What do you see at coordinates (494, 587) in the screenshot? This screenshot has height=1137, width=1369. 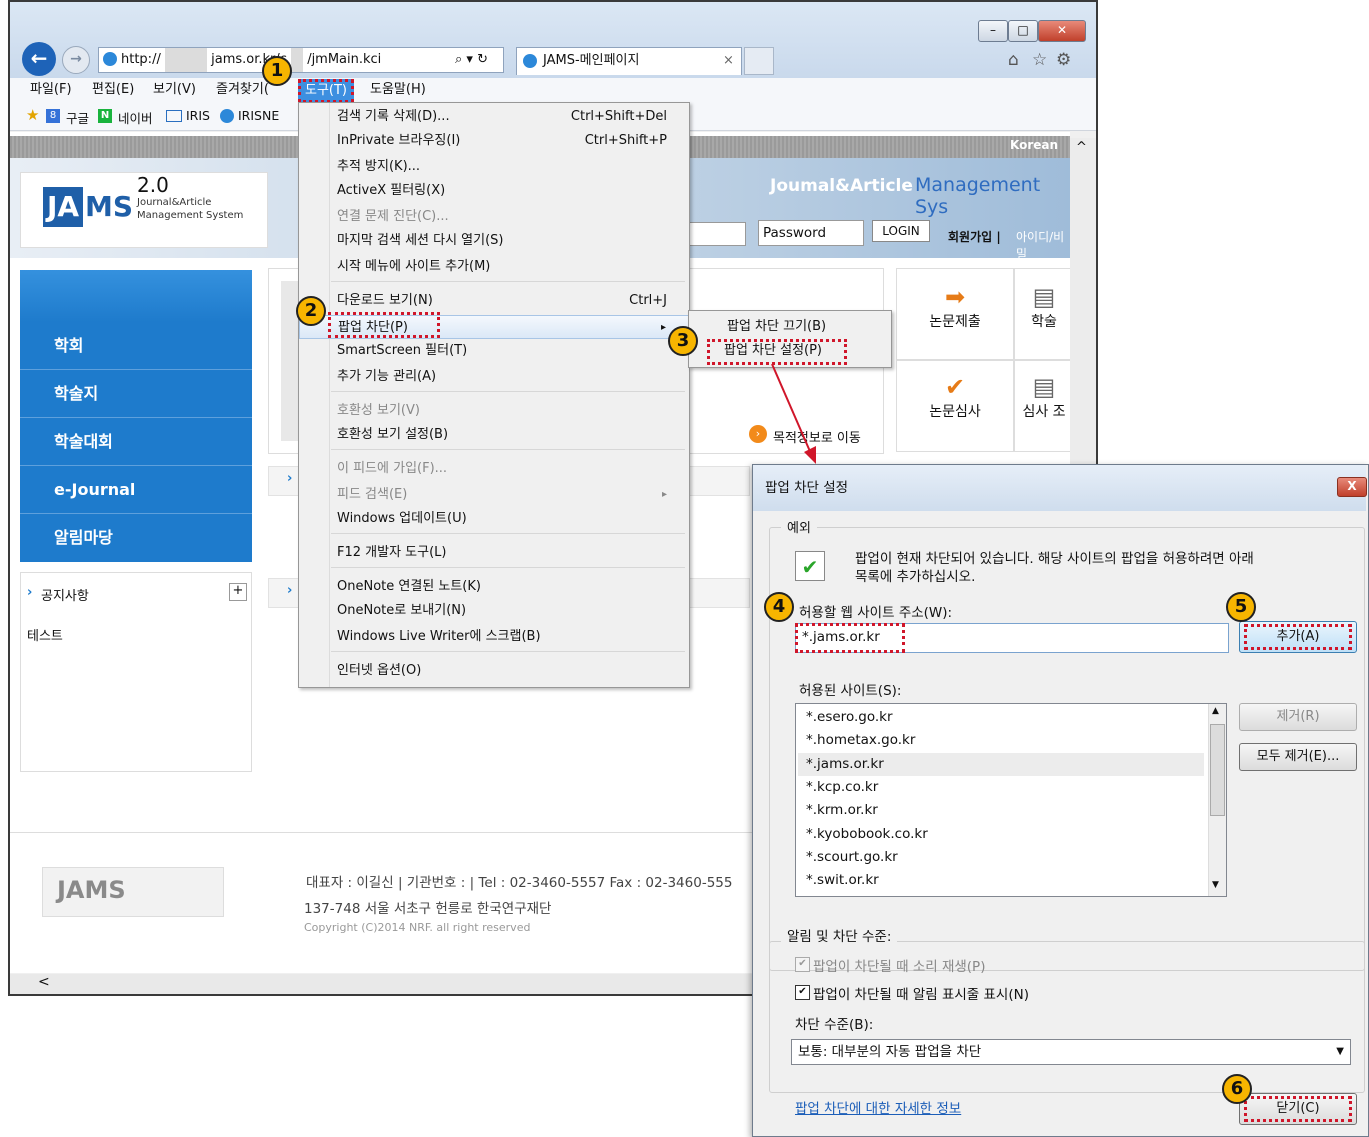 I see `tools-menu-item: OneNote 연결된 노트(K)` at bounding box center [494, 587].